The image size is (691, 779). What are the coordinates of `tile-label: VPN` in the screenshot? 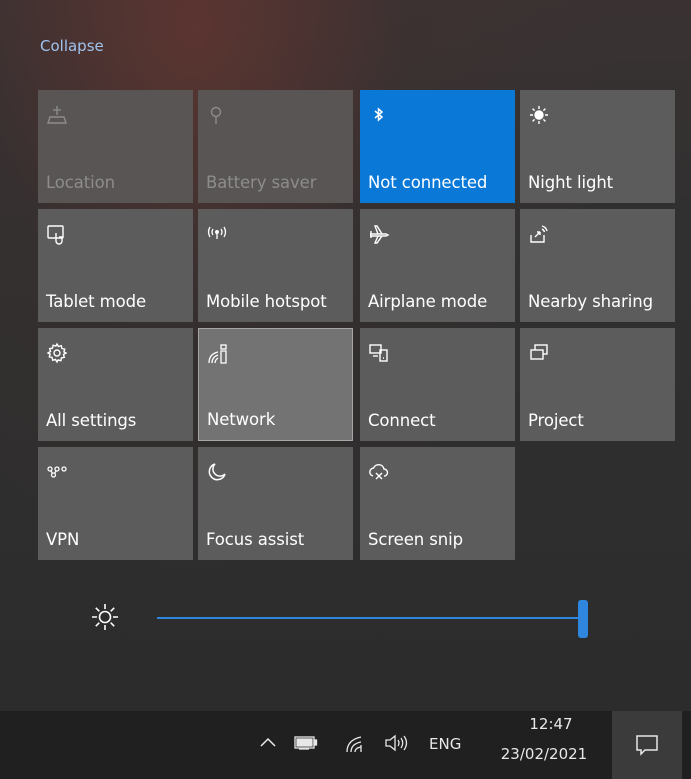 It's located at (63, 539).